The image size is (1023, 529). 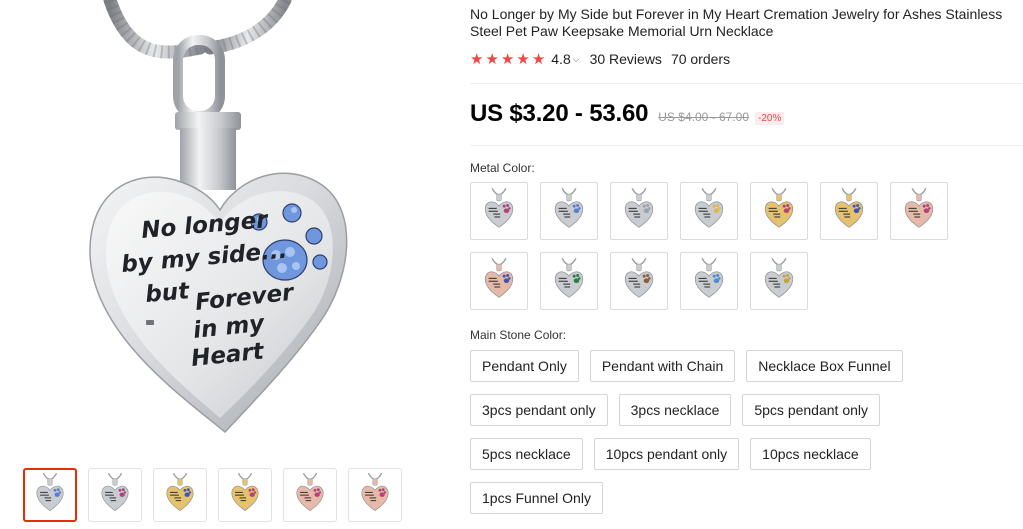 What do you see at coordinates (539, 410) in the screenshot?
I see `stone-option-4: 3pcs pendant only` at bounding box center [539, 410].